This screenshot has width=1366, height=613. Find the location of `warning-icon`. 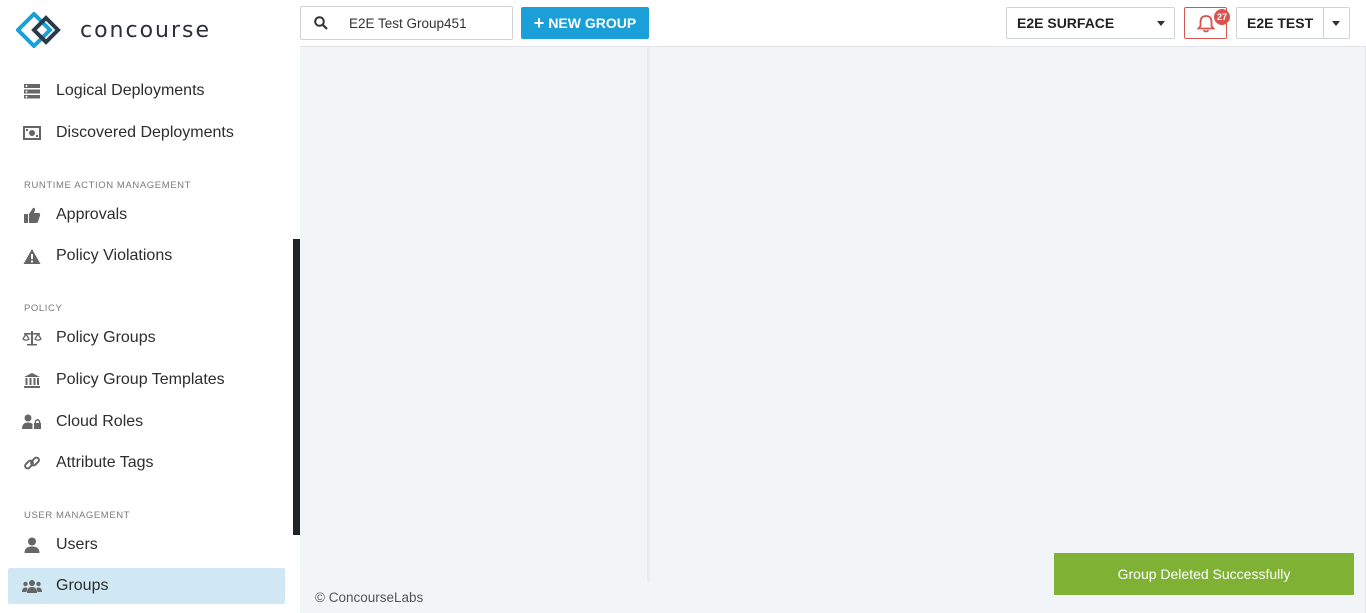

warning-icon is located at coordinates (32, 256).